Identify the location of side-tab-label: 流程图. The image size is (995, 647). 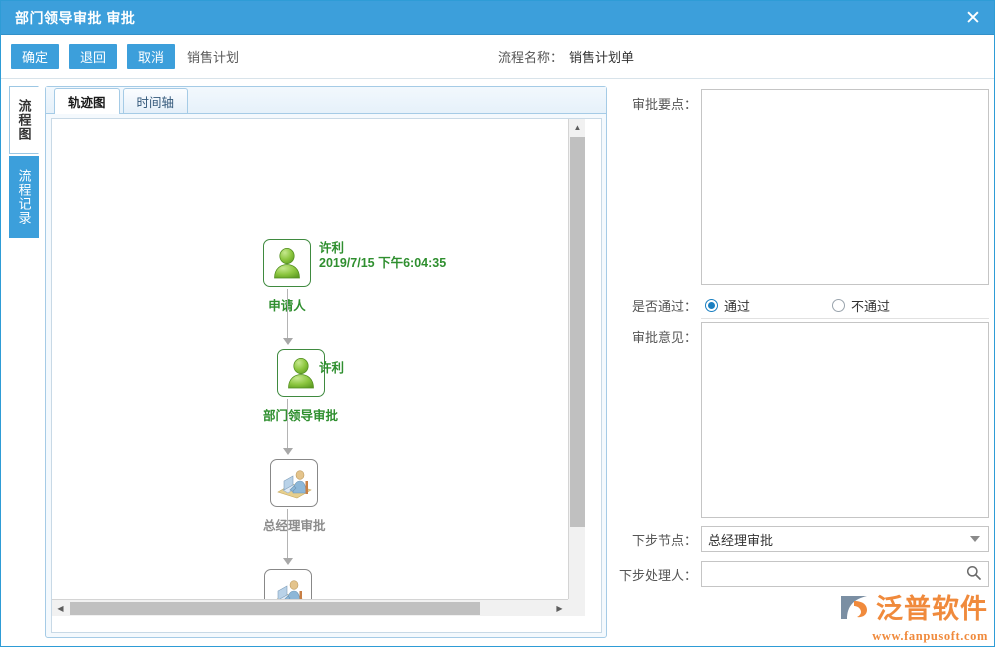
(24, 120).